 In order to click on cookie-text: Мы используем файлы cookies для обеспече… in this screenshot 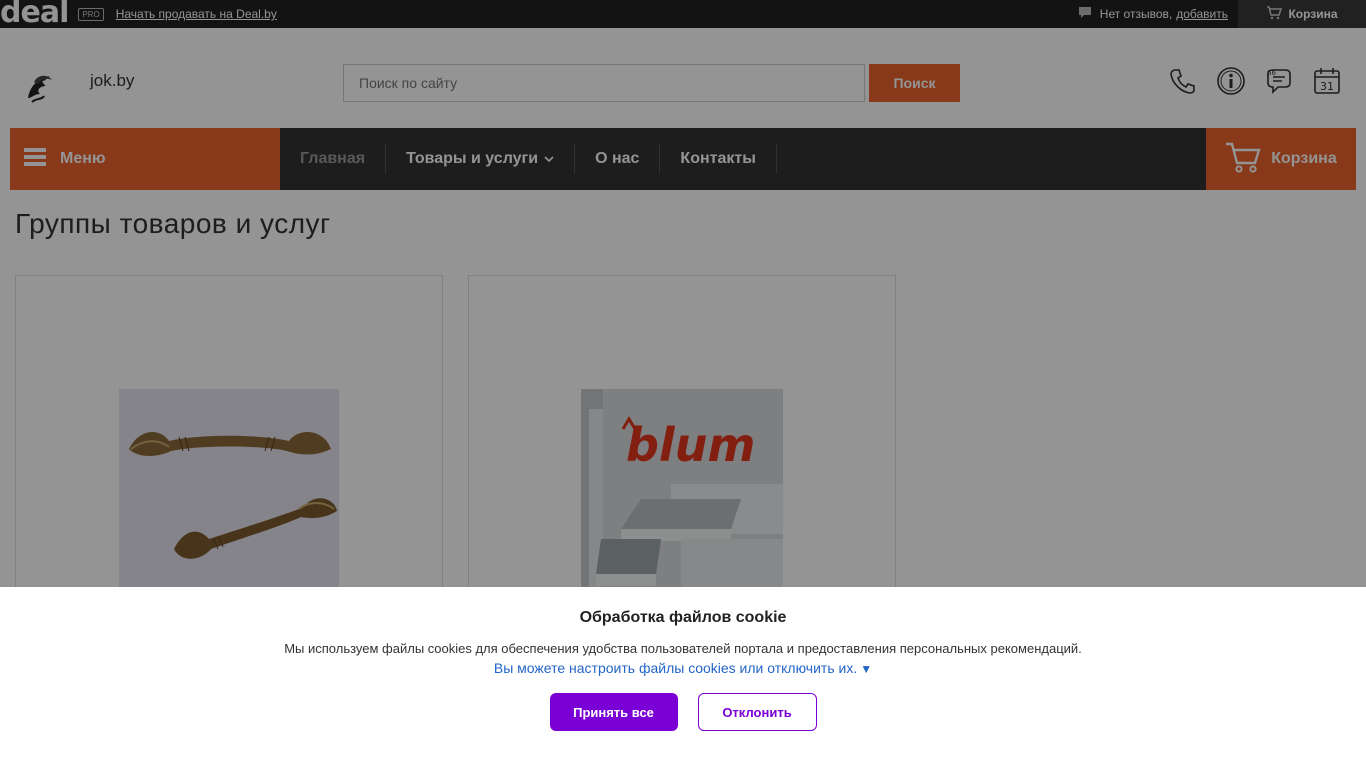, I will do `click(683, 648)`.